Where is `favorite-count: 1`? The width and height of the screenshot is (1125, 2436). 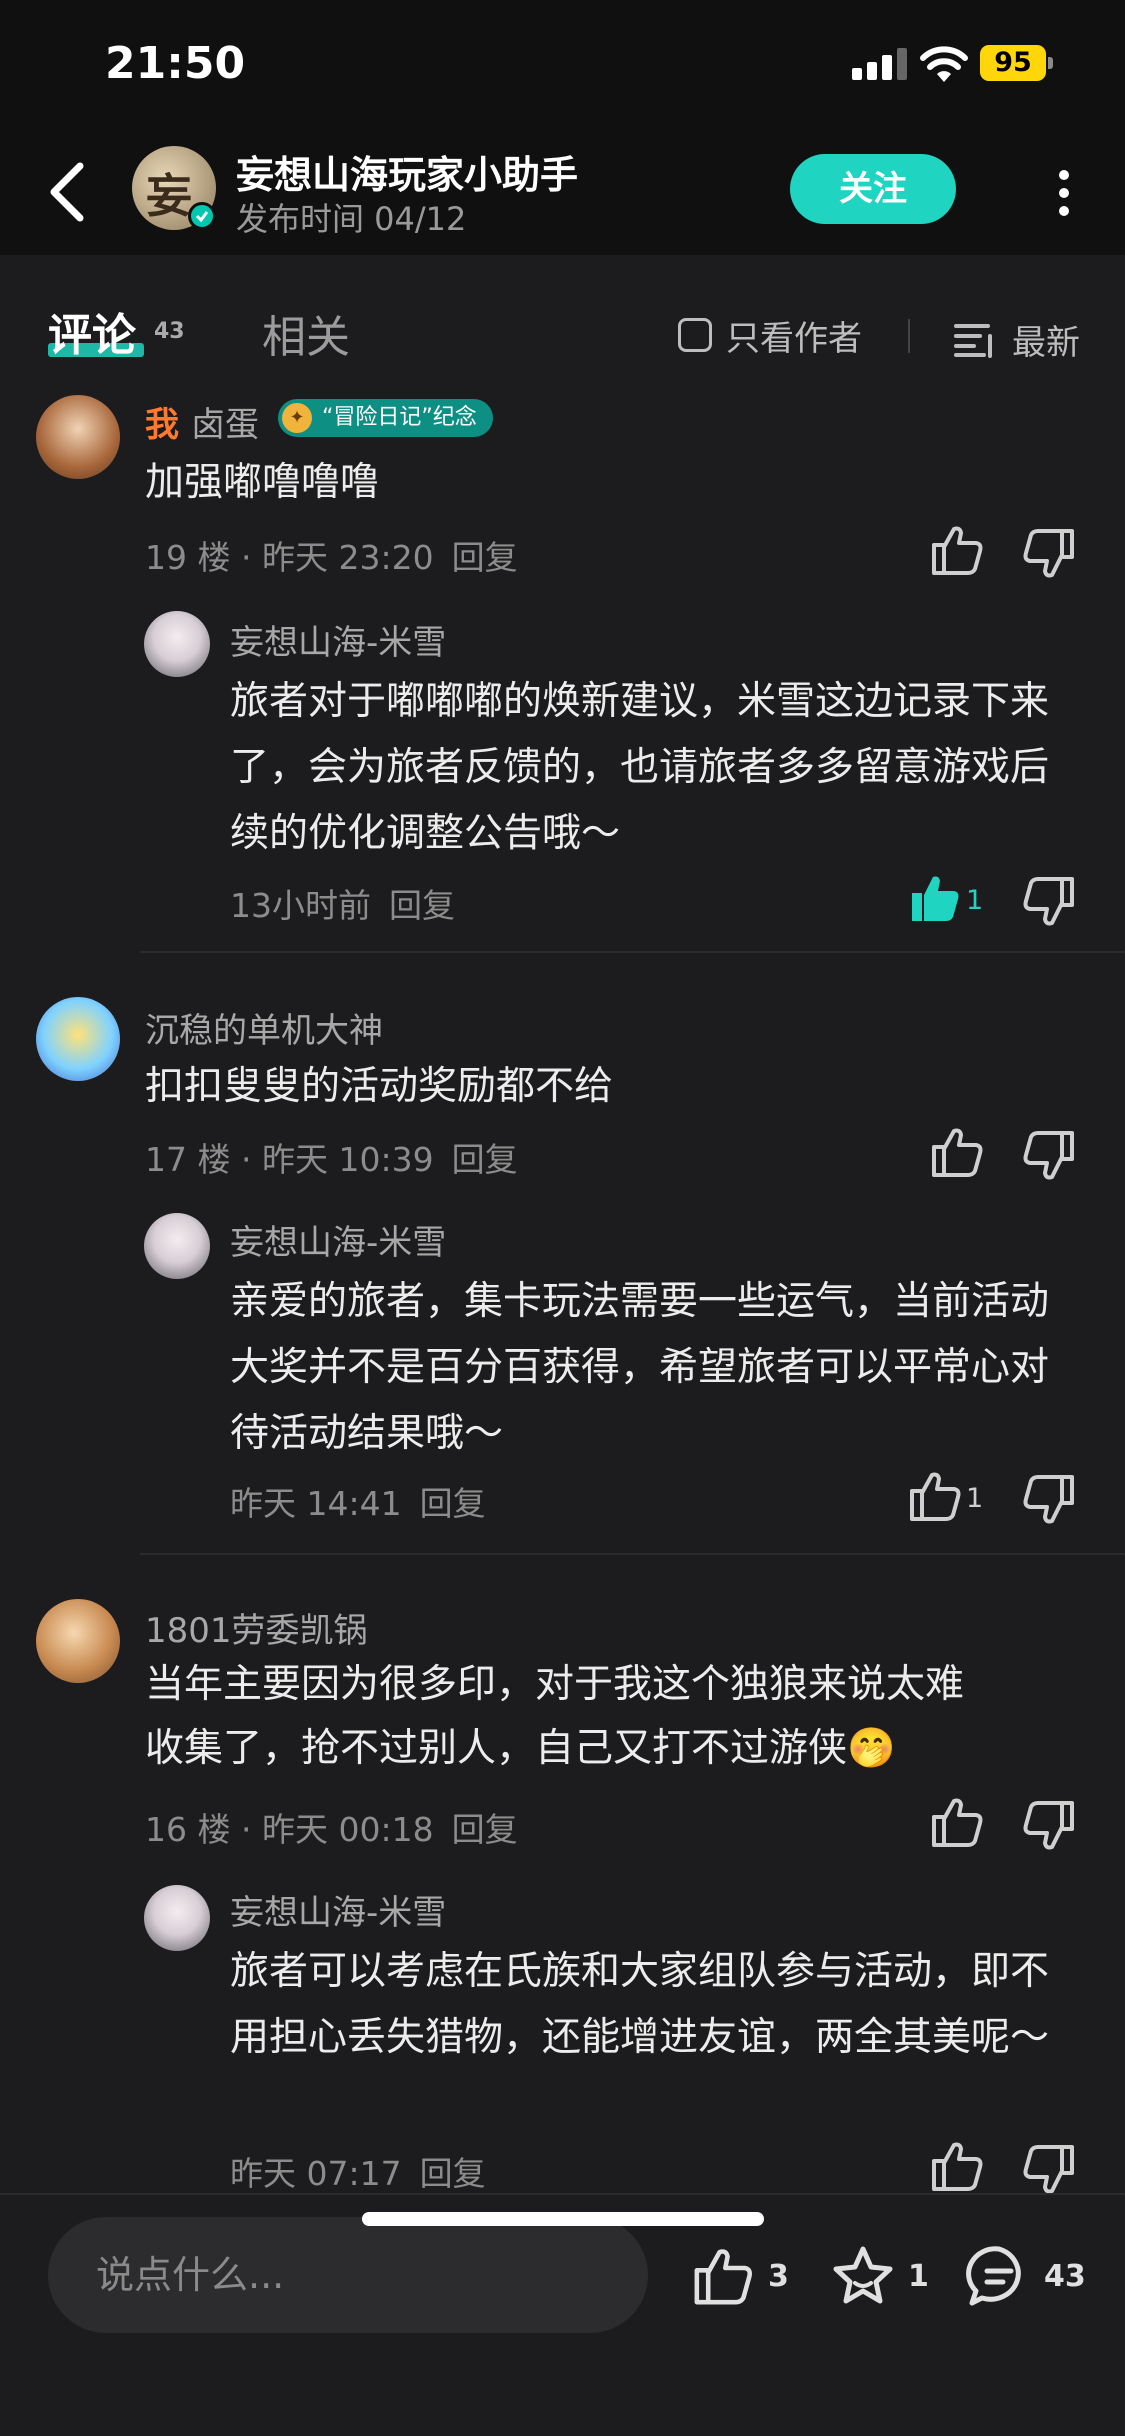
favorite-count: 1 is located at coordinates (918, 2276).